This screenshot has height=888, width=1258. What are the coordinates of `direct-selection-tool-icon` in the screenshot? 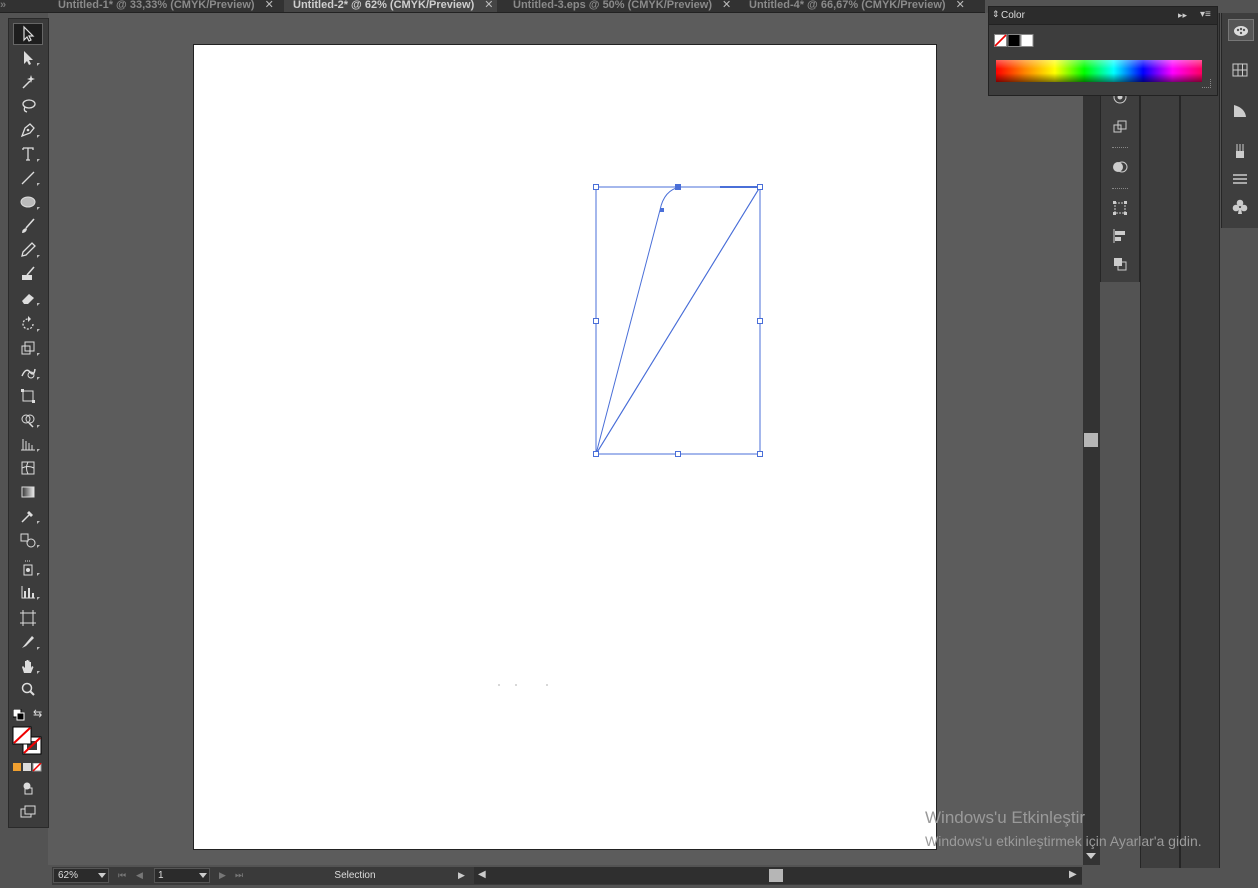 It's located at (28, 58).